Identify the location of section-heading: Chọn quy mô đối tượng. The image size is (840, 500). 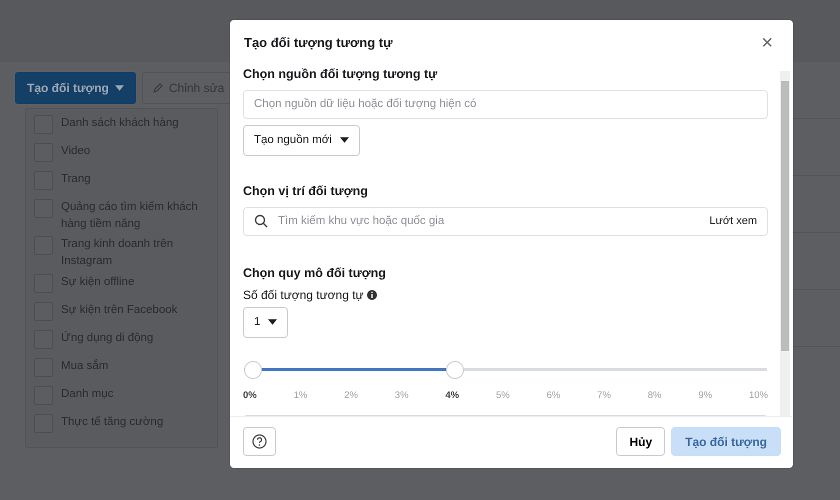
(315, 273).